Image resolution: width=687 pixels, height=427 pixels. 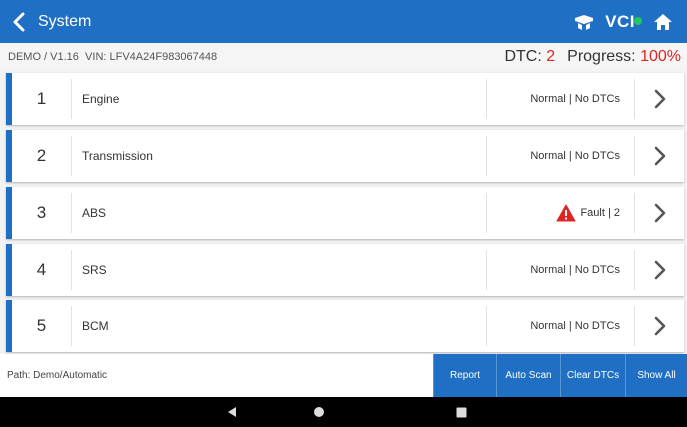 I want to click on system-number: 3, so click(x=42, y=213).